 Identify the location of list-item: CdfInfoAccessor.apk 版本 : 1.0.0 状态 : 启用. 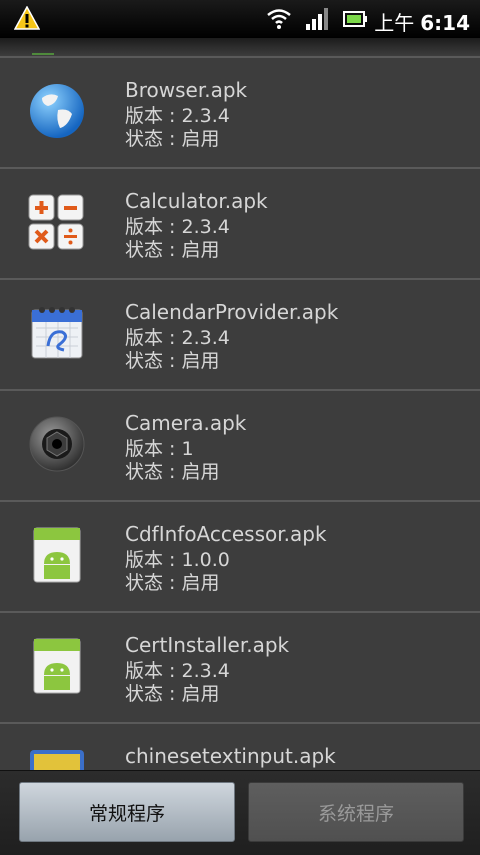
(240, 555).